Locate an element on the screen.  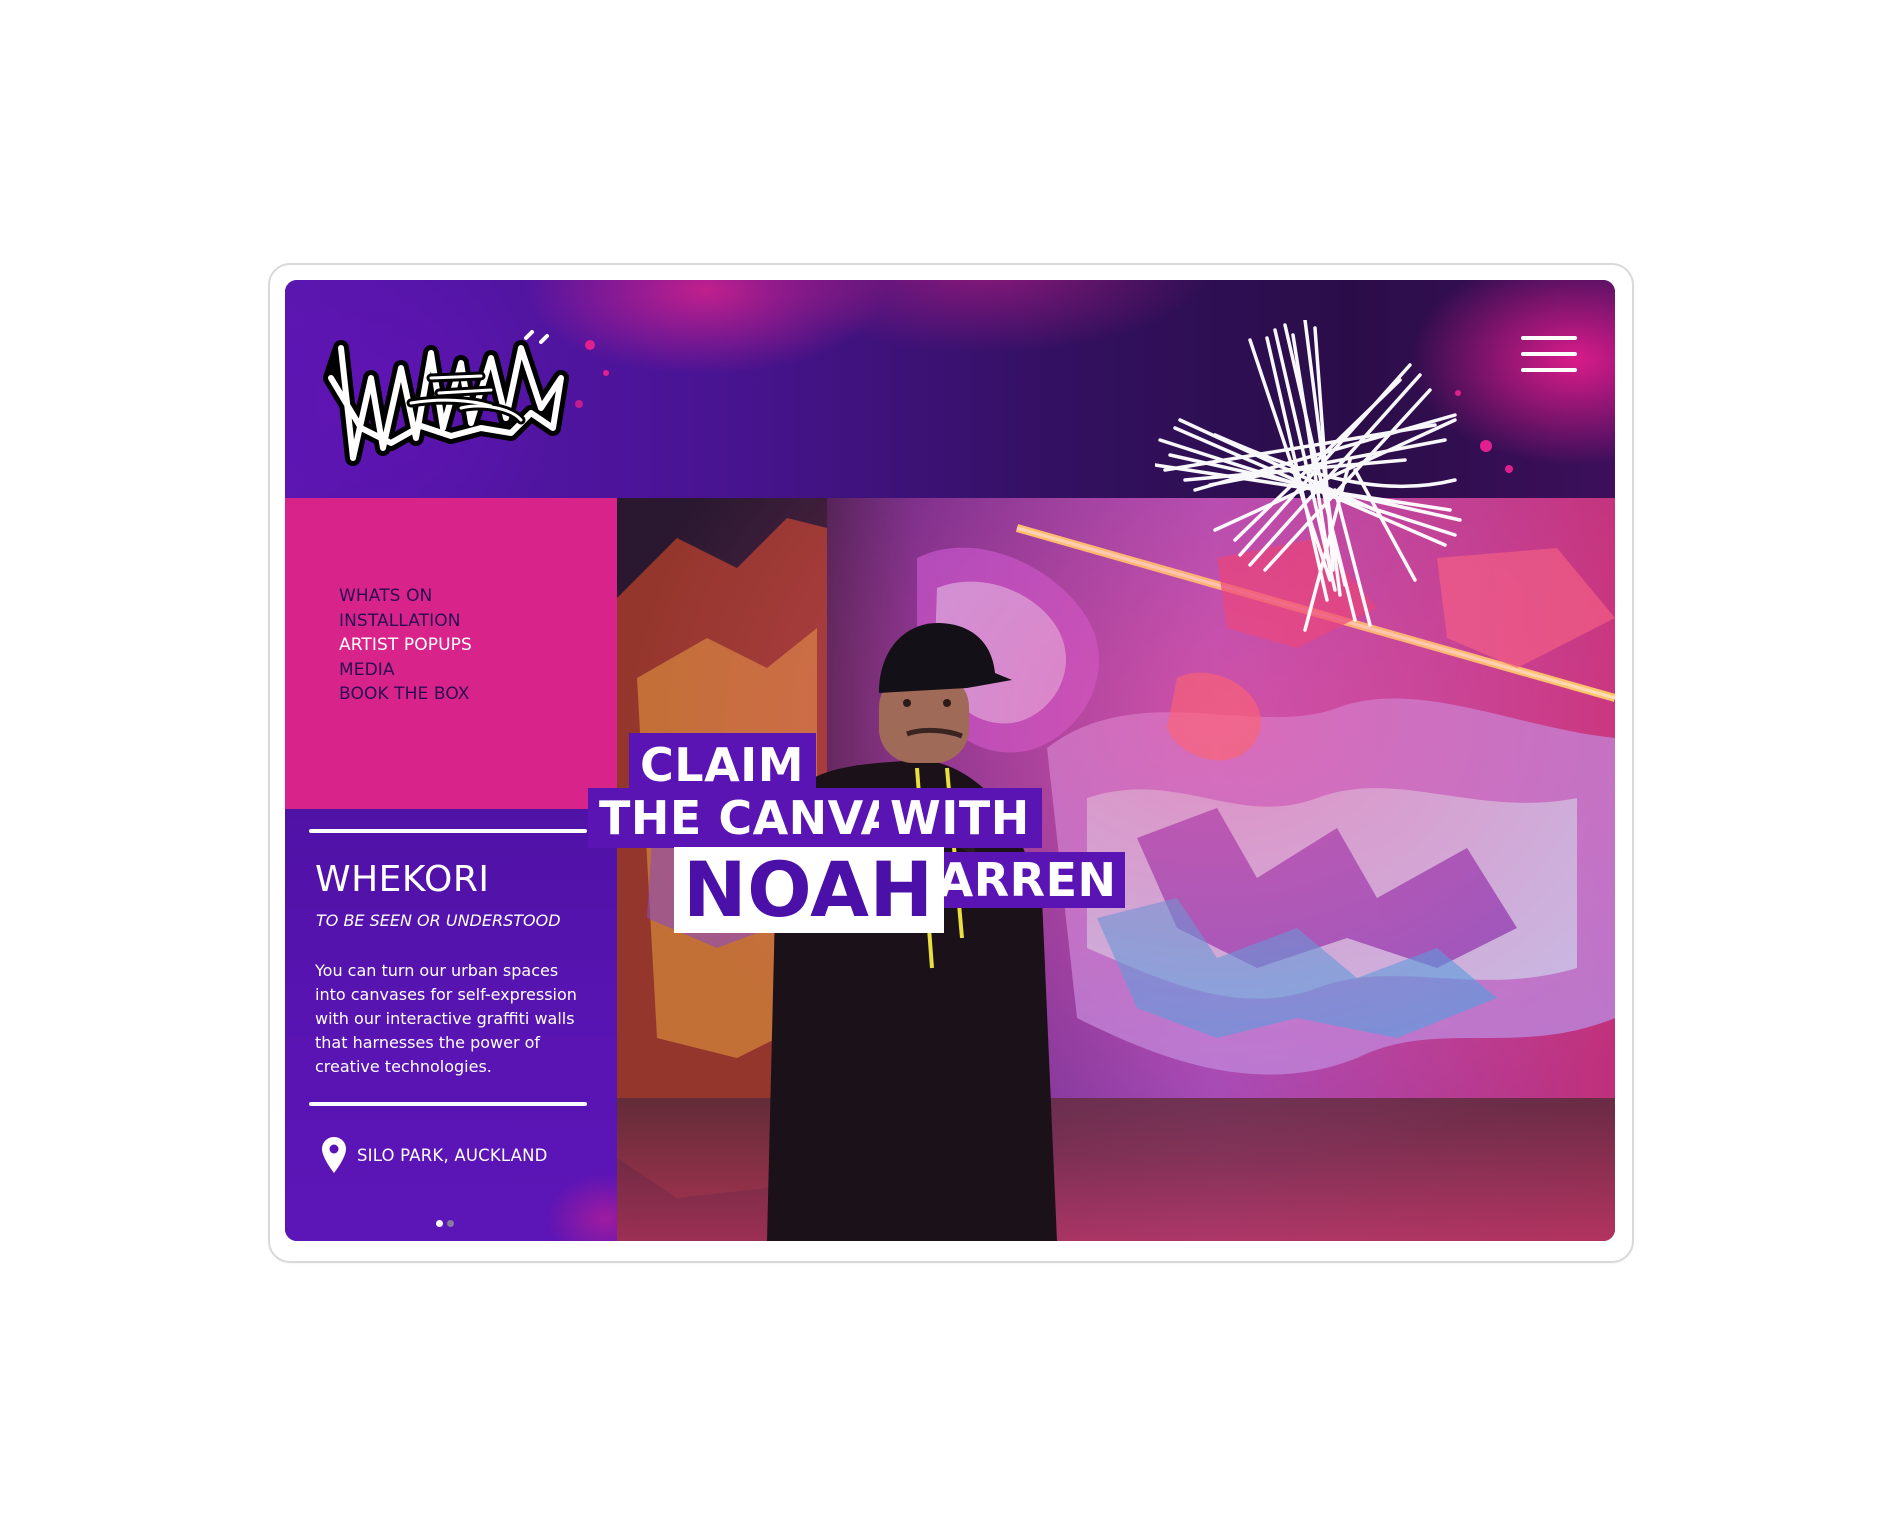
info-title: WHEKORI is located at coordinates (402, 879).